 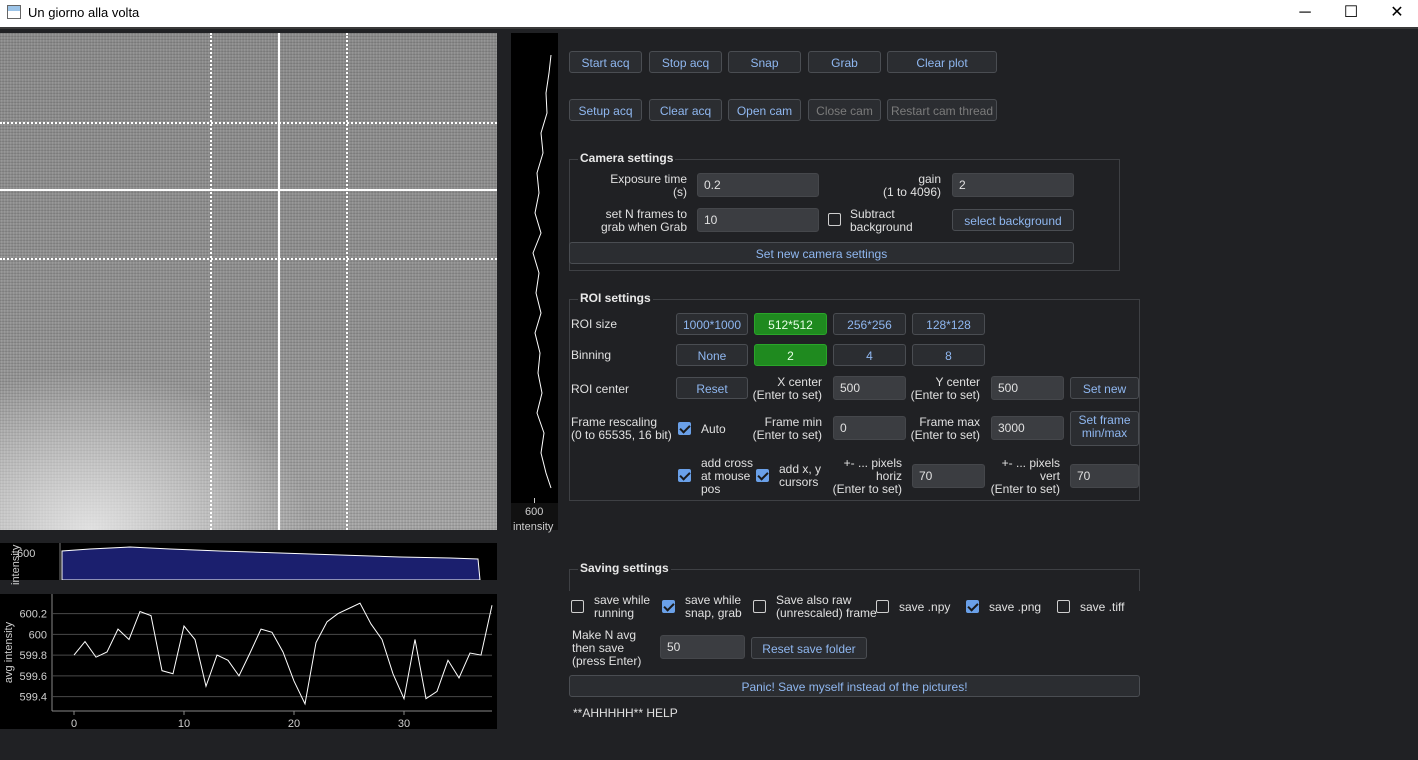 I want to click on saving-settings-title: Saving settings, so click(x=624, y=568).